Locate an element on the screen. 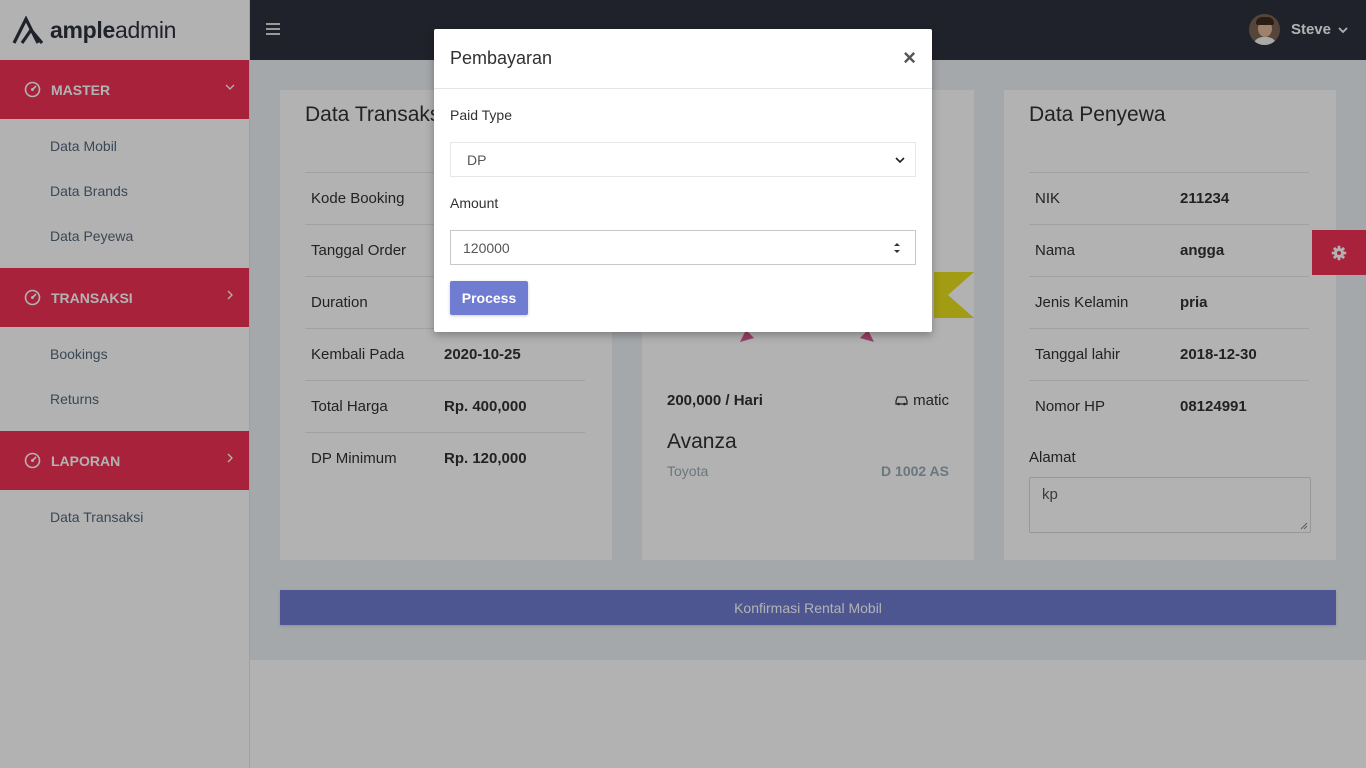 The image size is (1366, 768). amount-value: 120000 is located at coordinates (486, 247).